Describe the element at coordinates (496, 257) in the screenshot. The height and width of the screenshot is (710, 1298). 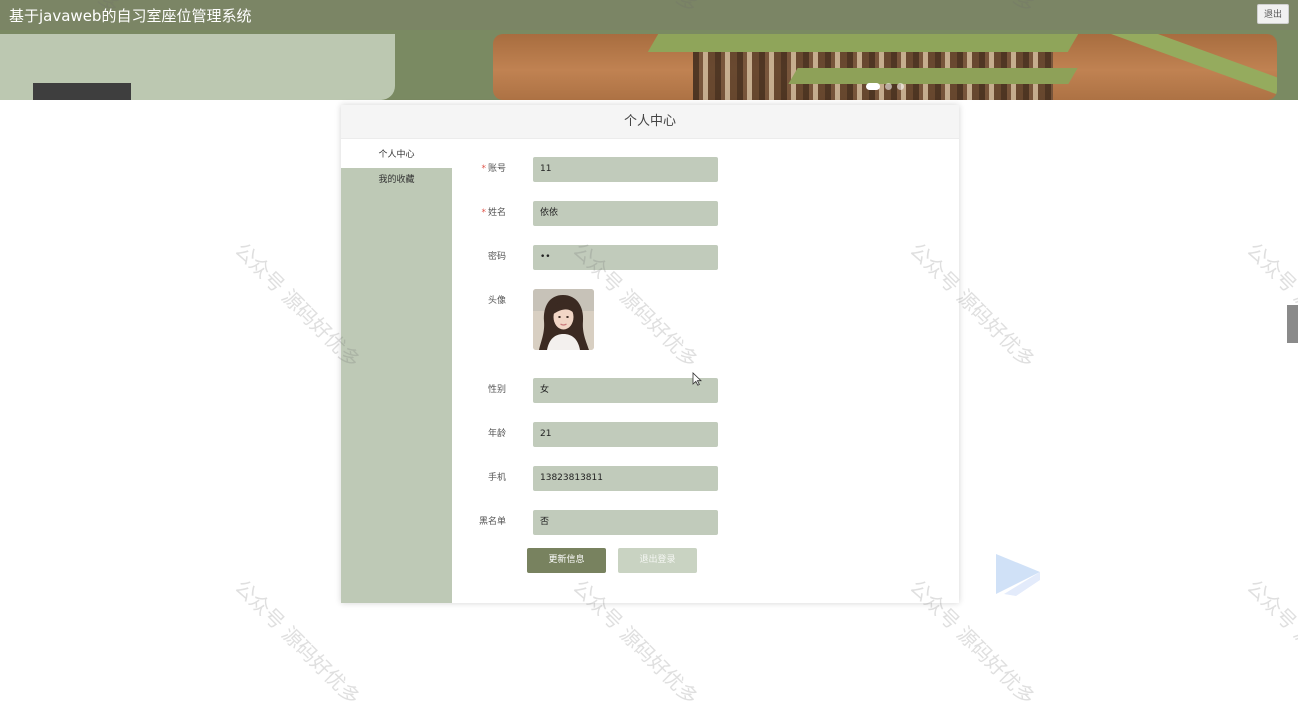
I see `password-label: 密码` at that location.